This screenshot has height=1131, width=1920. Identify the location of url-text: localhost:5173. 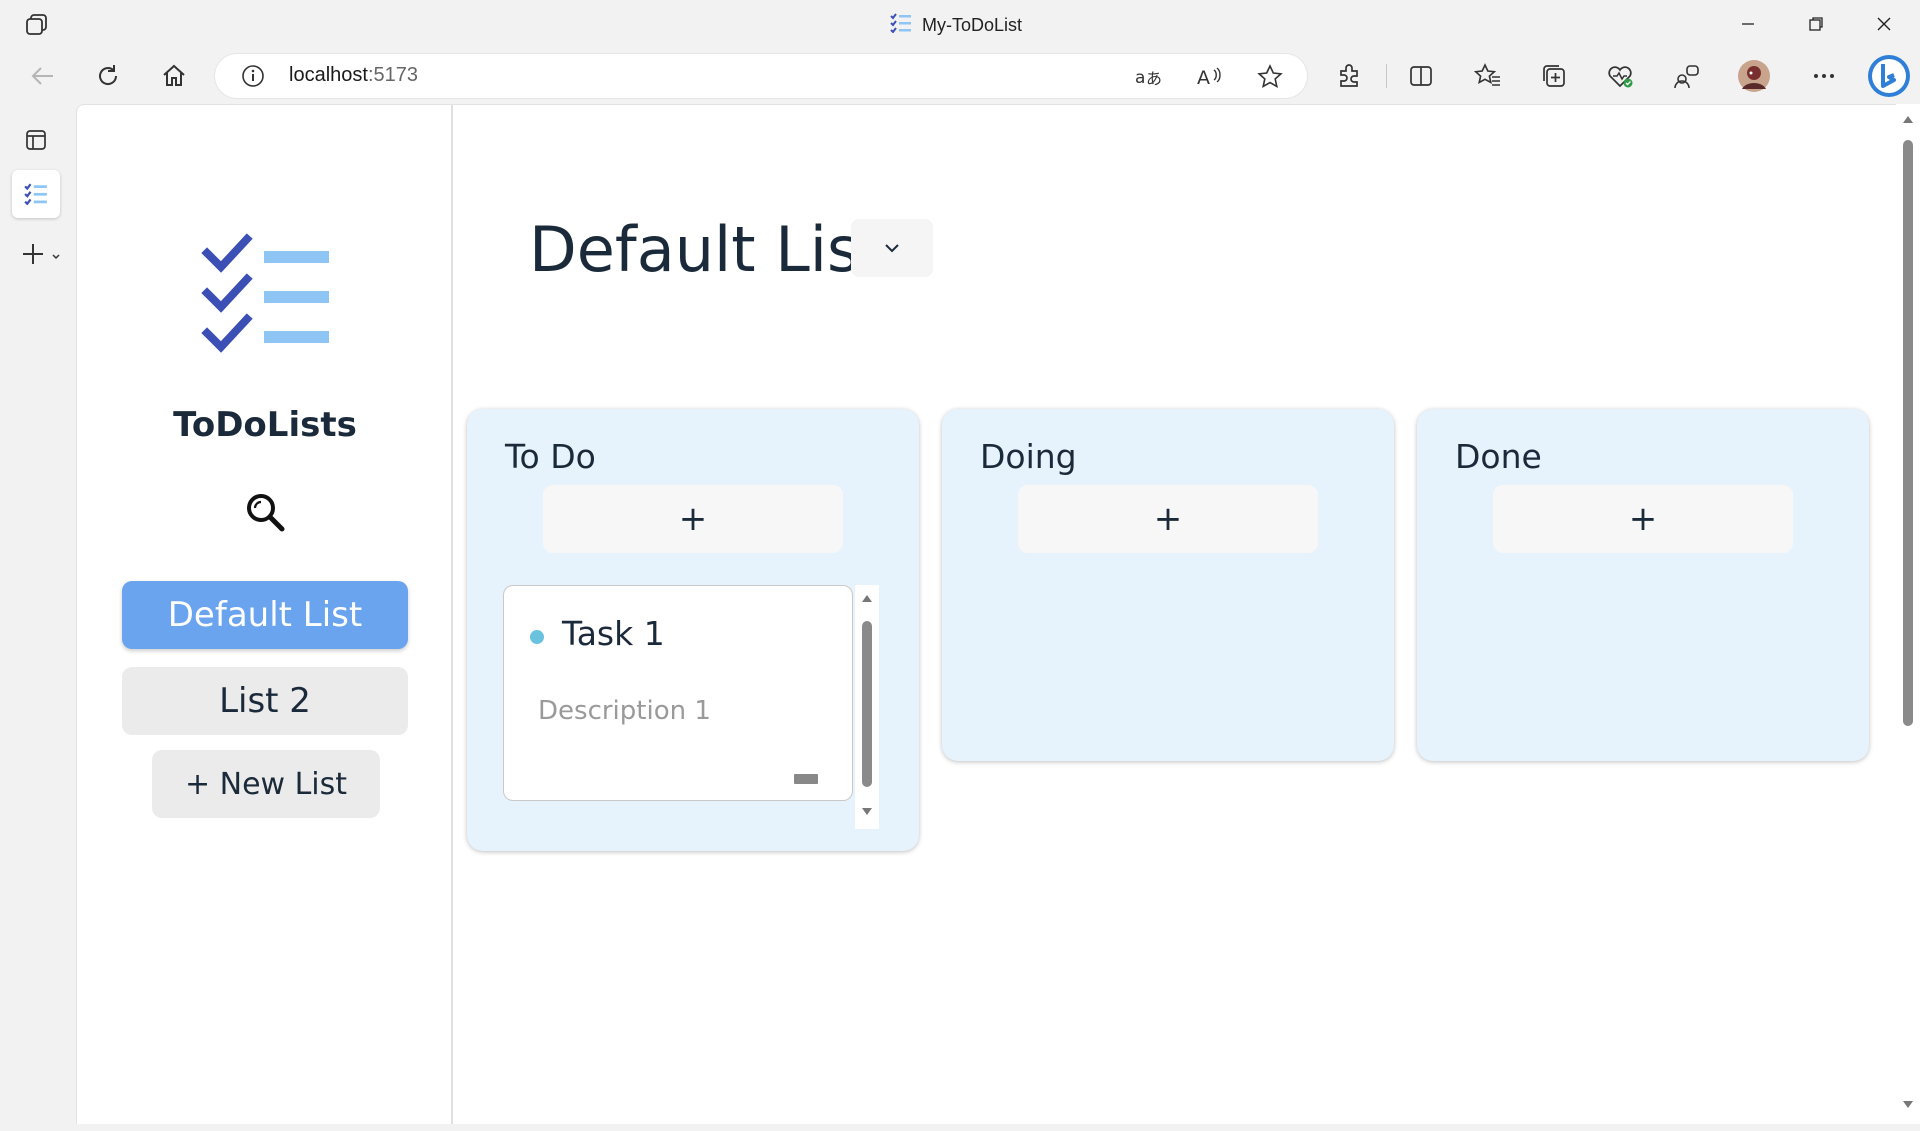
(353, 75).